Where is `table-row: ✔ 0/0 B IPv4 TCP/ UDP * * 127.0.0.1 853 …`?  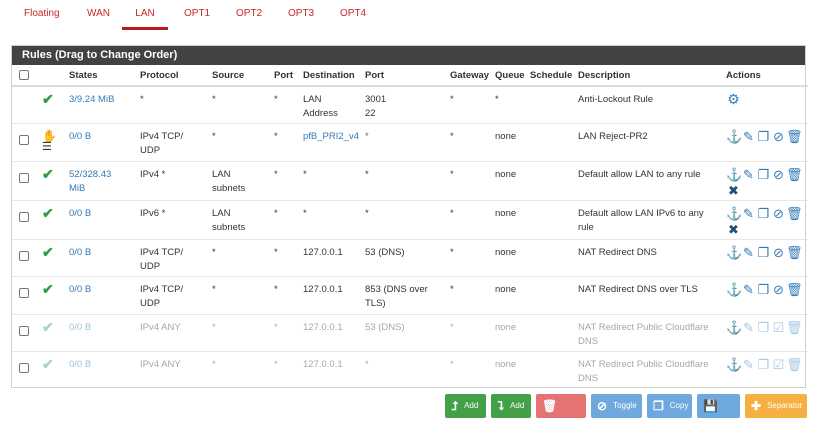
table-row: ✔ 0/0 B IPv4 TCP/ UDP * * 127.0.0.1 853 … is located at coordinates (410, 295).